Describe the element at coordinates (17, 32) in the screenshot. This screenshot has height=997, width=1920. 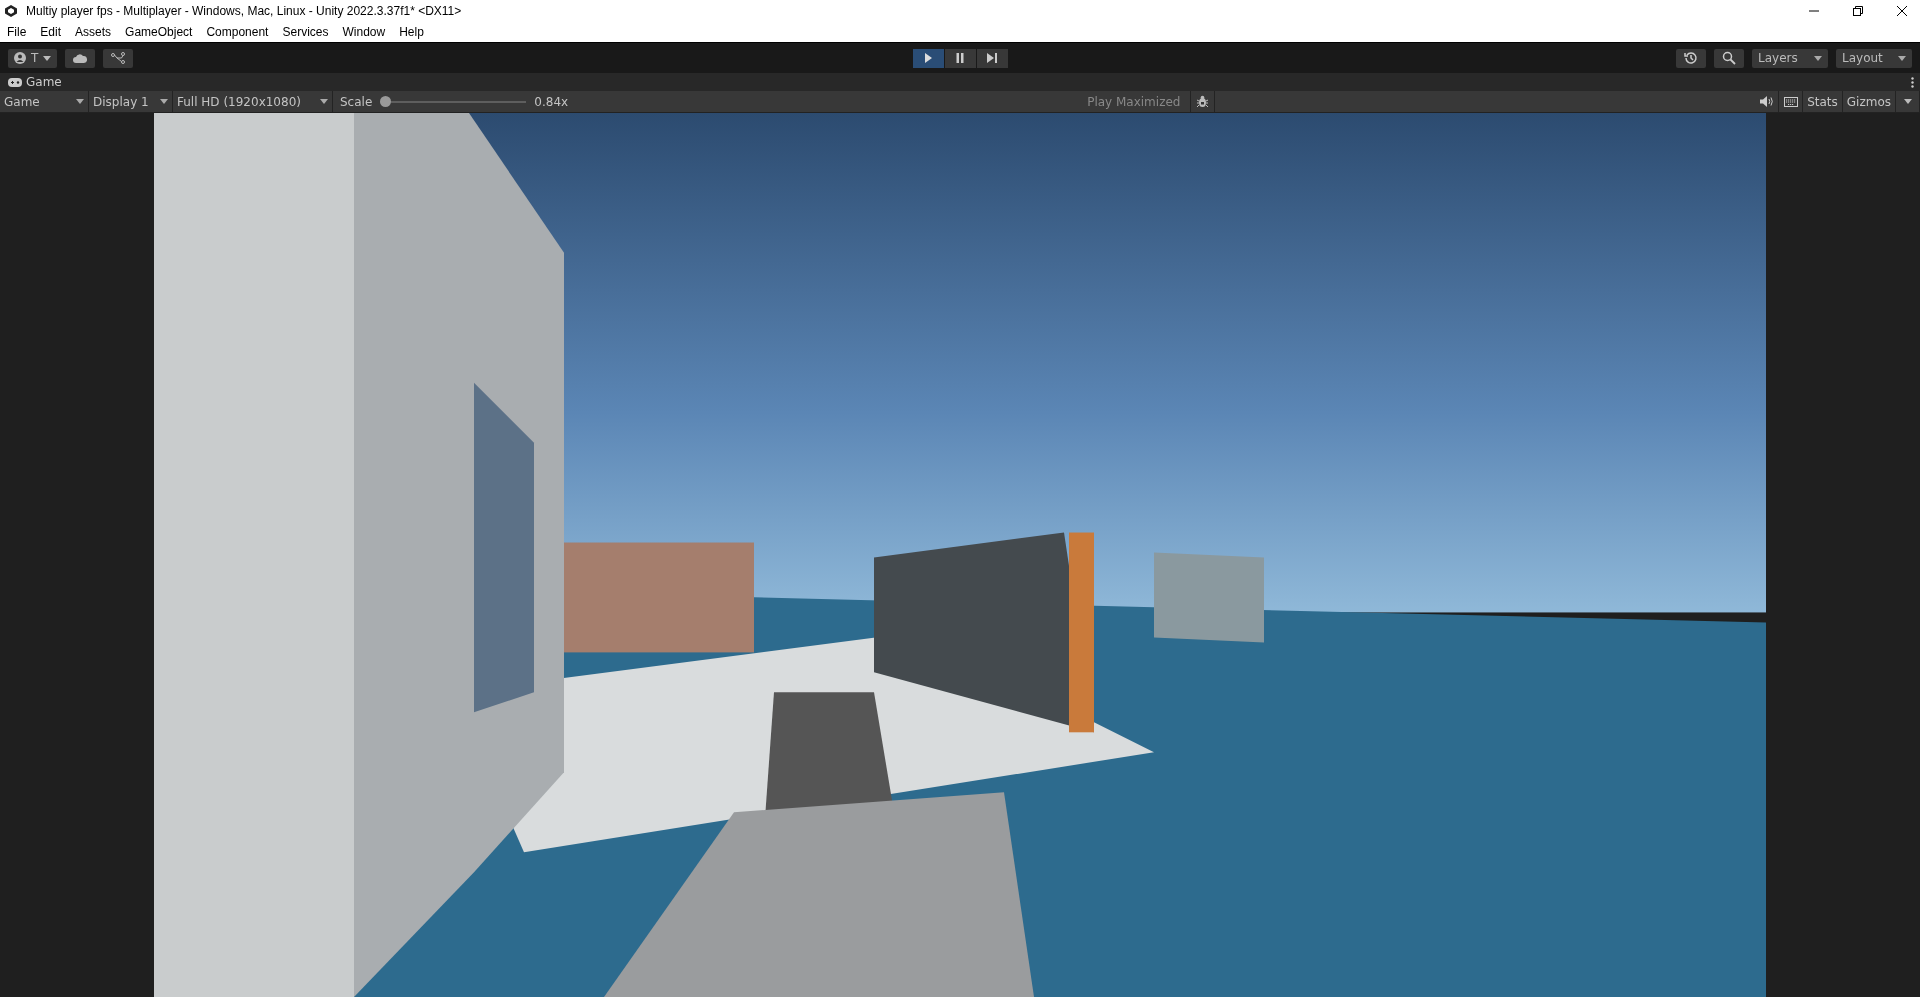
I see `menu-item: File` at that location.